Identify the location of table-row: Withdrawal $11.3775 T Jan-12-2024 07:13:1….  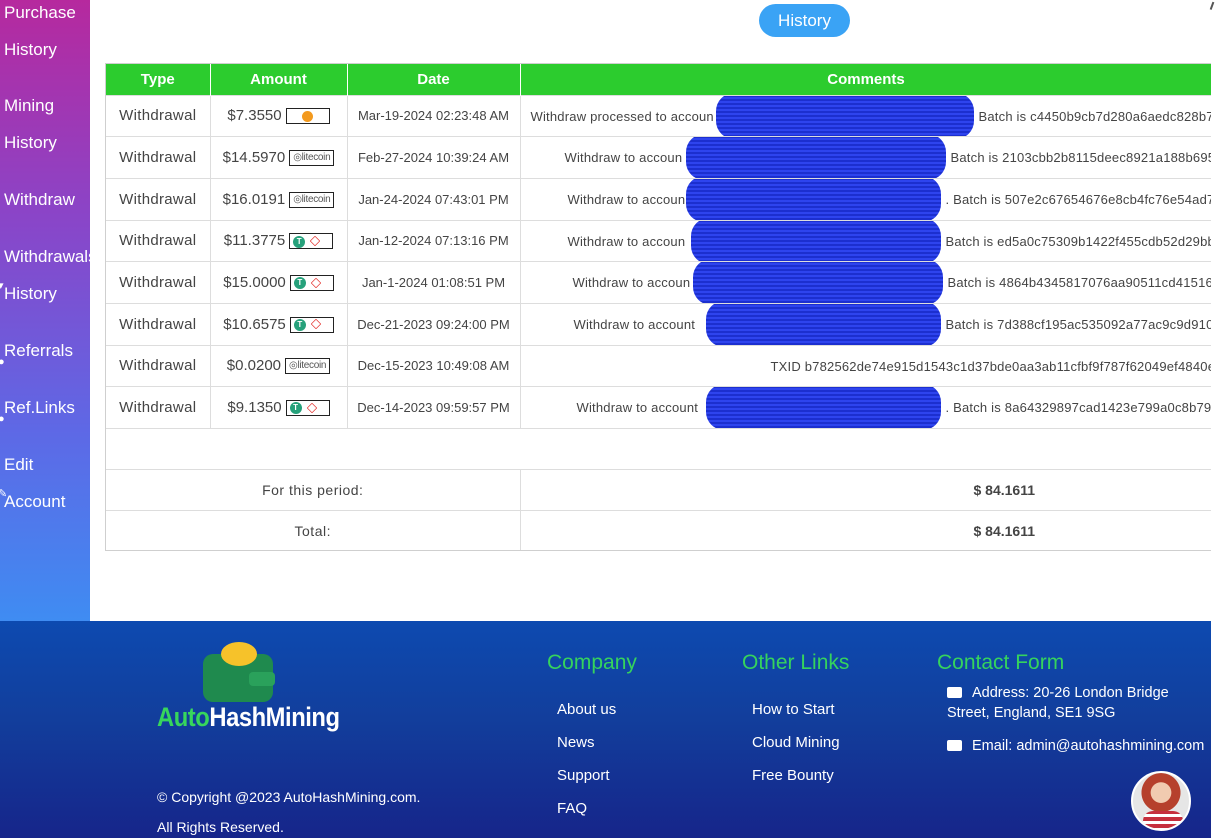
(659, 240).